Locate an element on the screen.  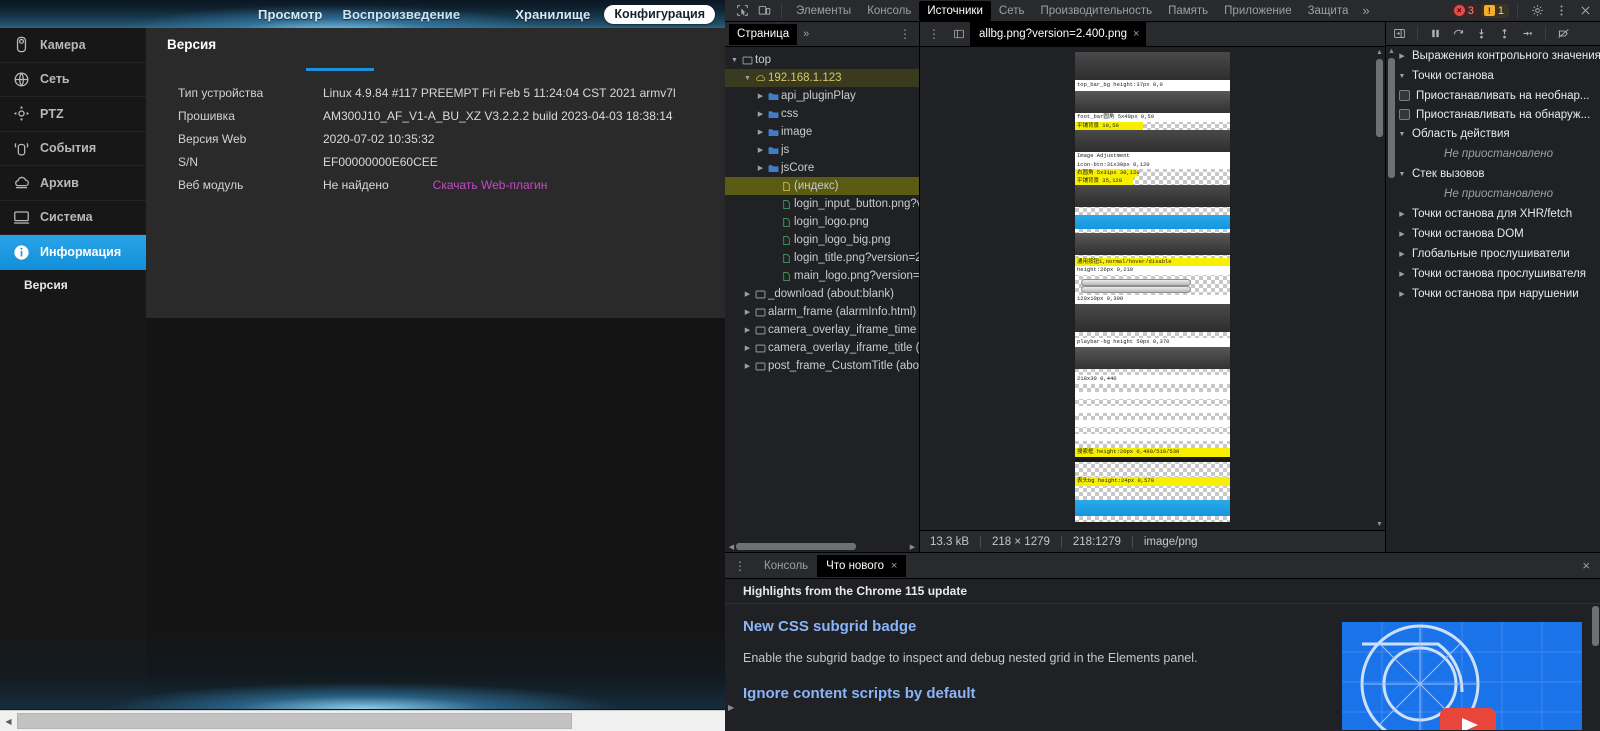
tree-folder: ▶ image is located at coordinates (822, 132).